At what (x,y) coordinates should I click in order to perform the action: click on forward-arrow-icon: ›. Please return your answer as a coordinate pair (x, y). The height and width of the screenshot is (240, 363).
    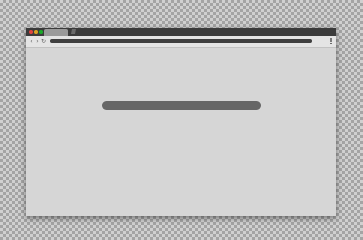
    Looking at the image, I should click on (37, 41).